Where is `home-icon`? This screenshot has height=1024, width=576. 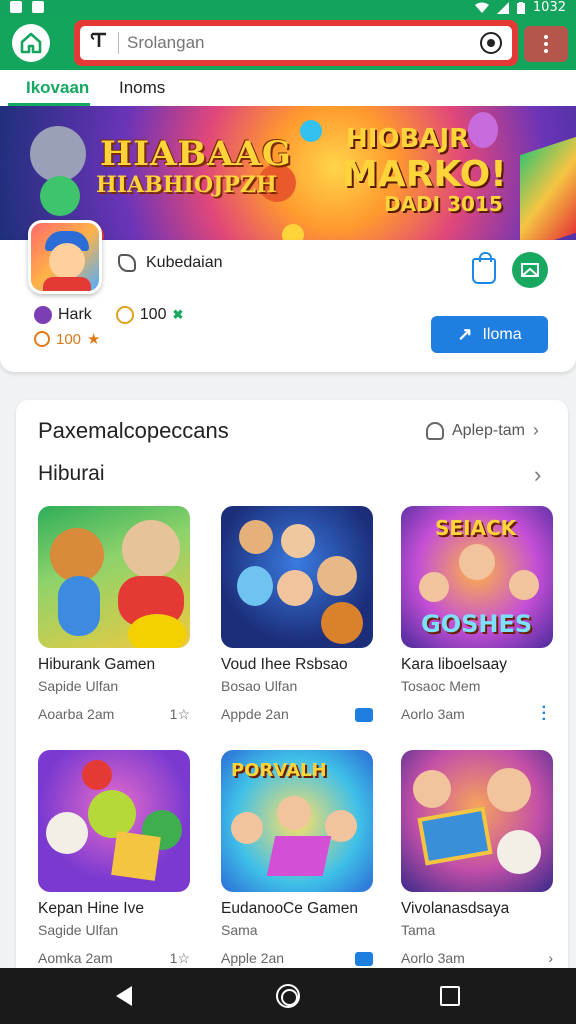 home-icon is located at coordinates (31, 43).